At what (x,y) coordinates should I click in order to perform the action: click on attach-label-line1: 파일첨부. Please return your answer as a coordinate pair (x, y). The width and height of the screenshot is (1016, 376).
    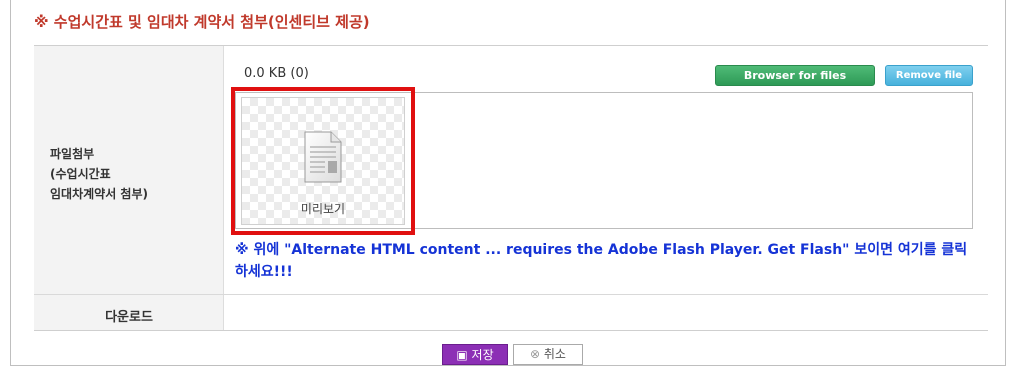
    Looking at the image, I should click on (72, 154).